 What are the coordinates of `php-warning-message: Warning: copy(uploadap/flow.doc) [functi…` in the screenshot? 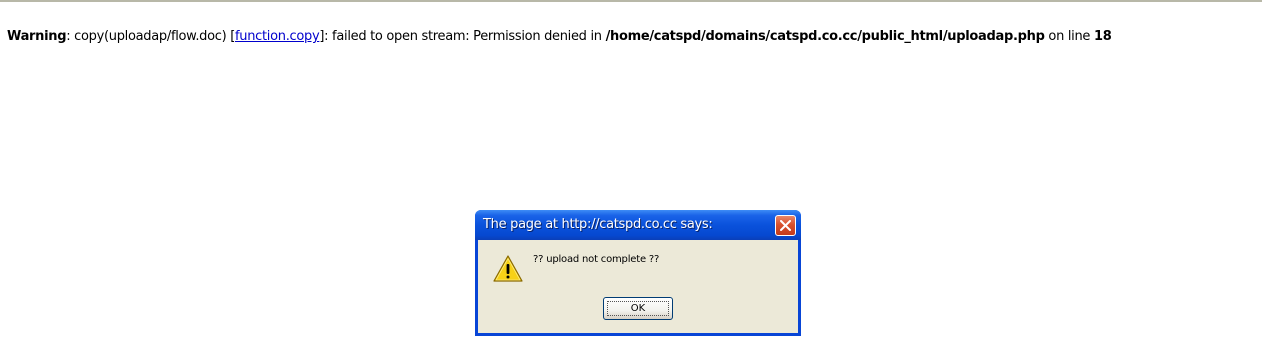 It's located at (632, 37).